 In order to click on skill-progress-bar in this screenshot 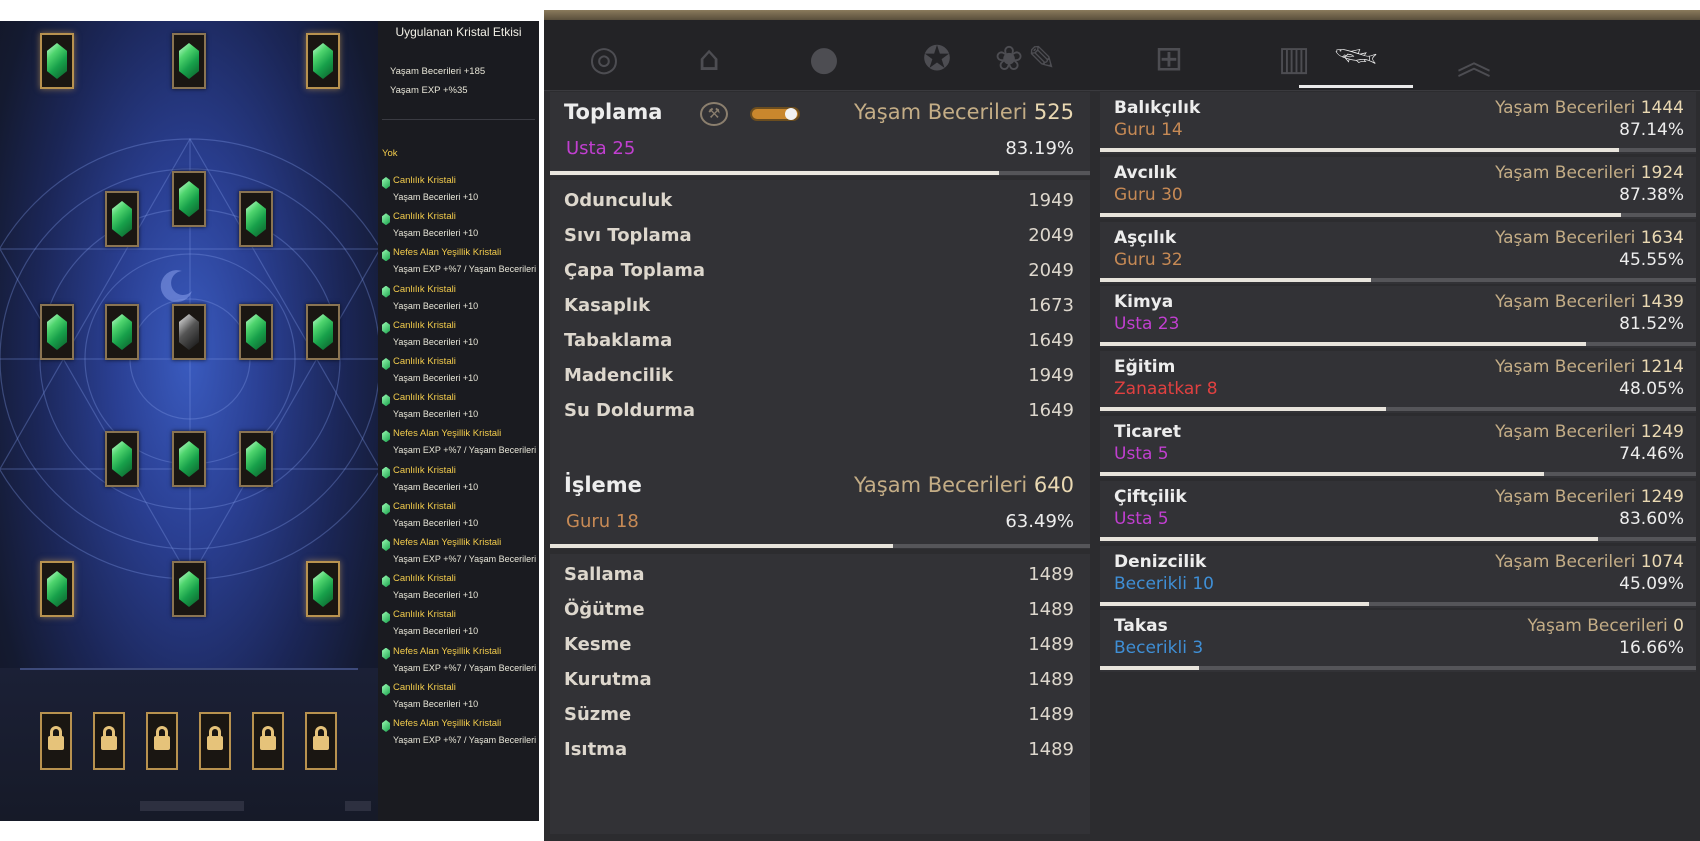, I will do `click(1398, 474)`.